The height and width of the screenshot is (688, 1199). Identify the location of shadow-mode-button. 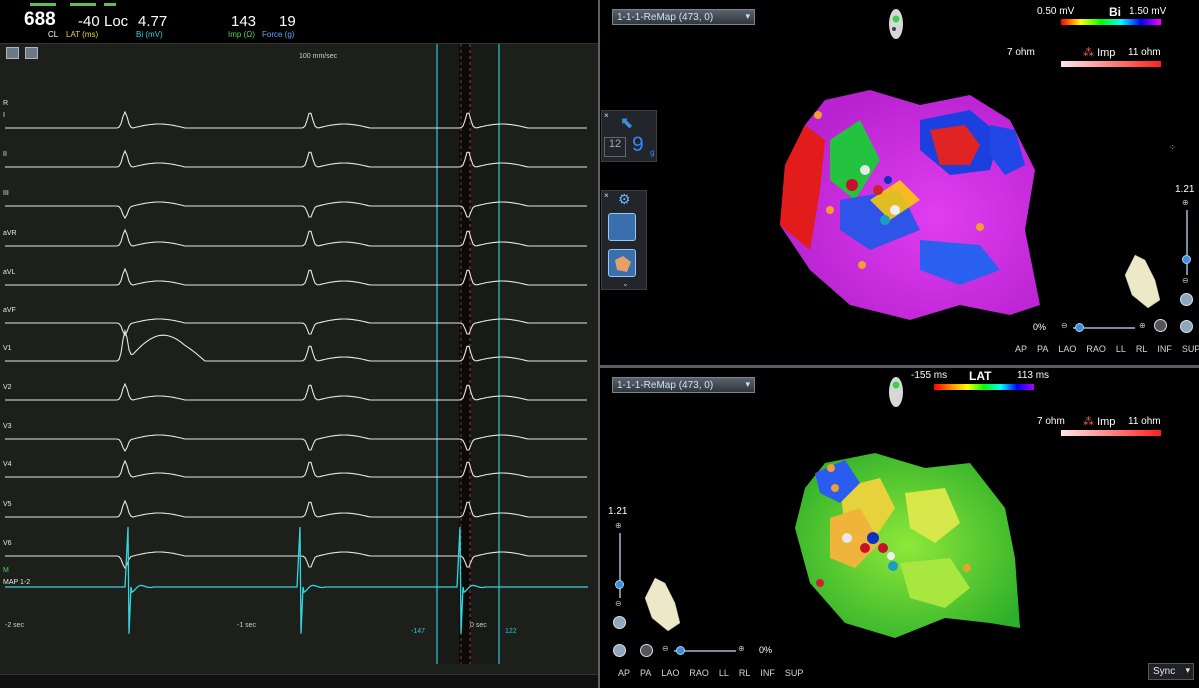
(622, 227).